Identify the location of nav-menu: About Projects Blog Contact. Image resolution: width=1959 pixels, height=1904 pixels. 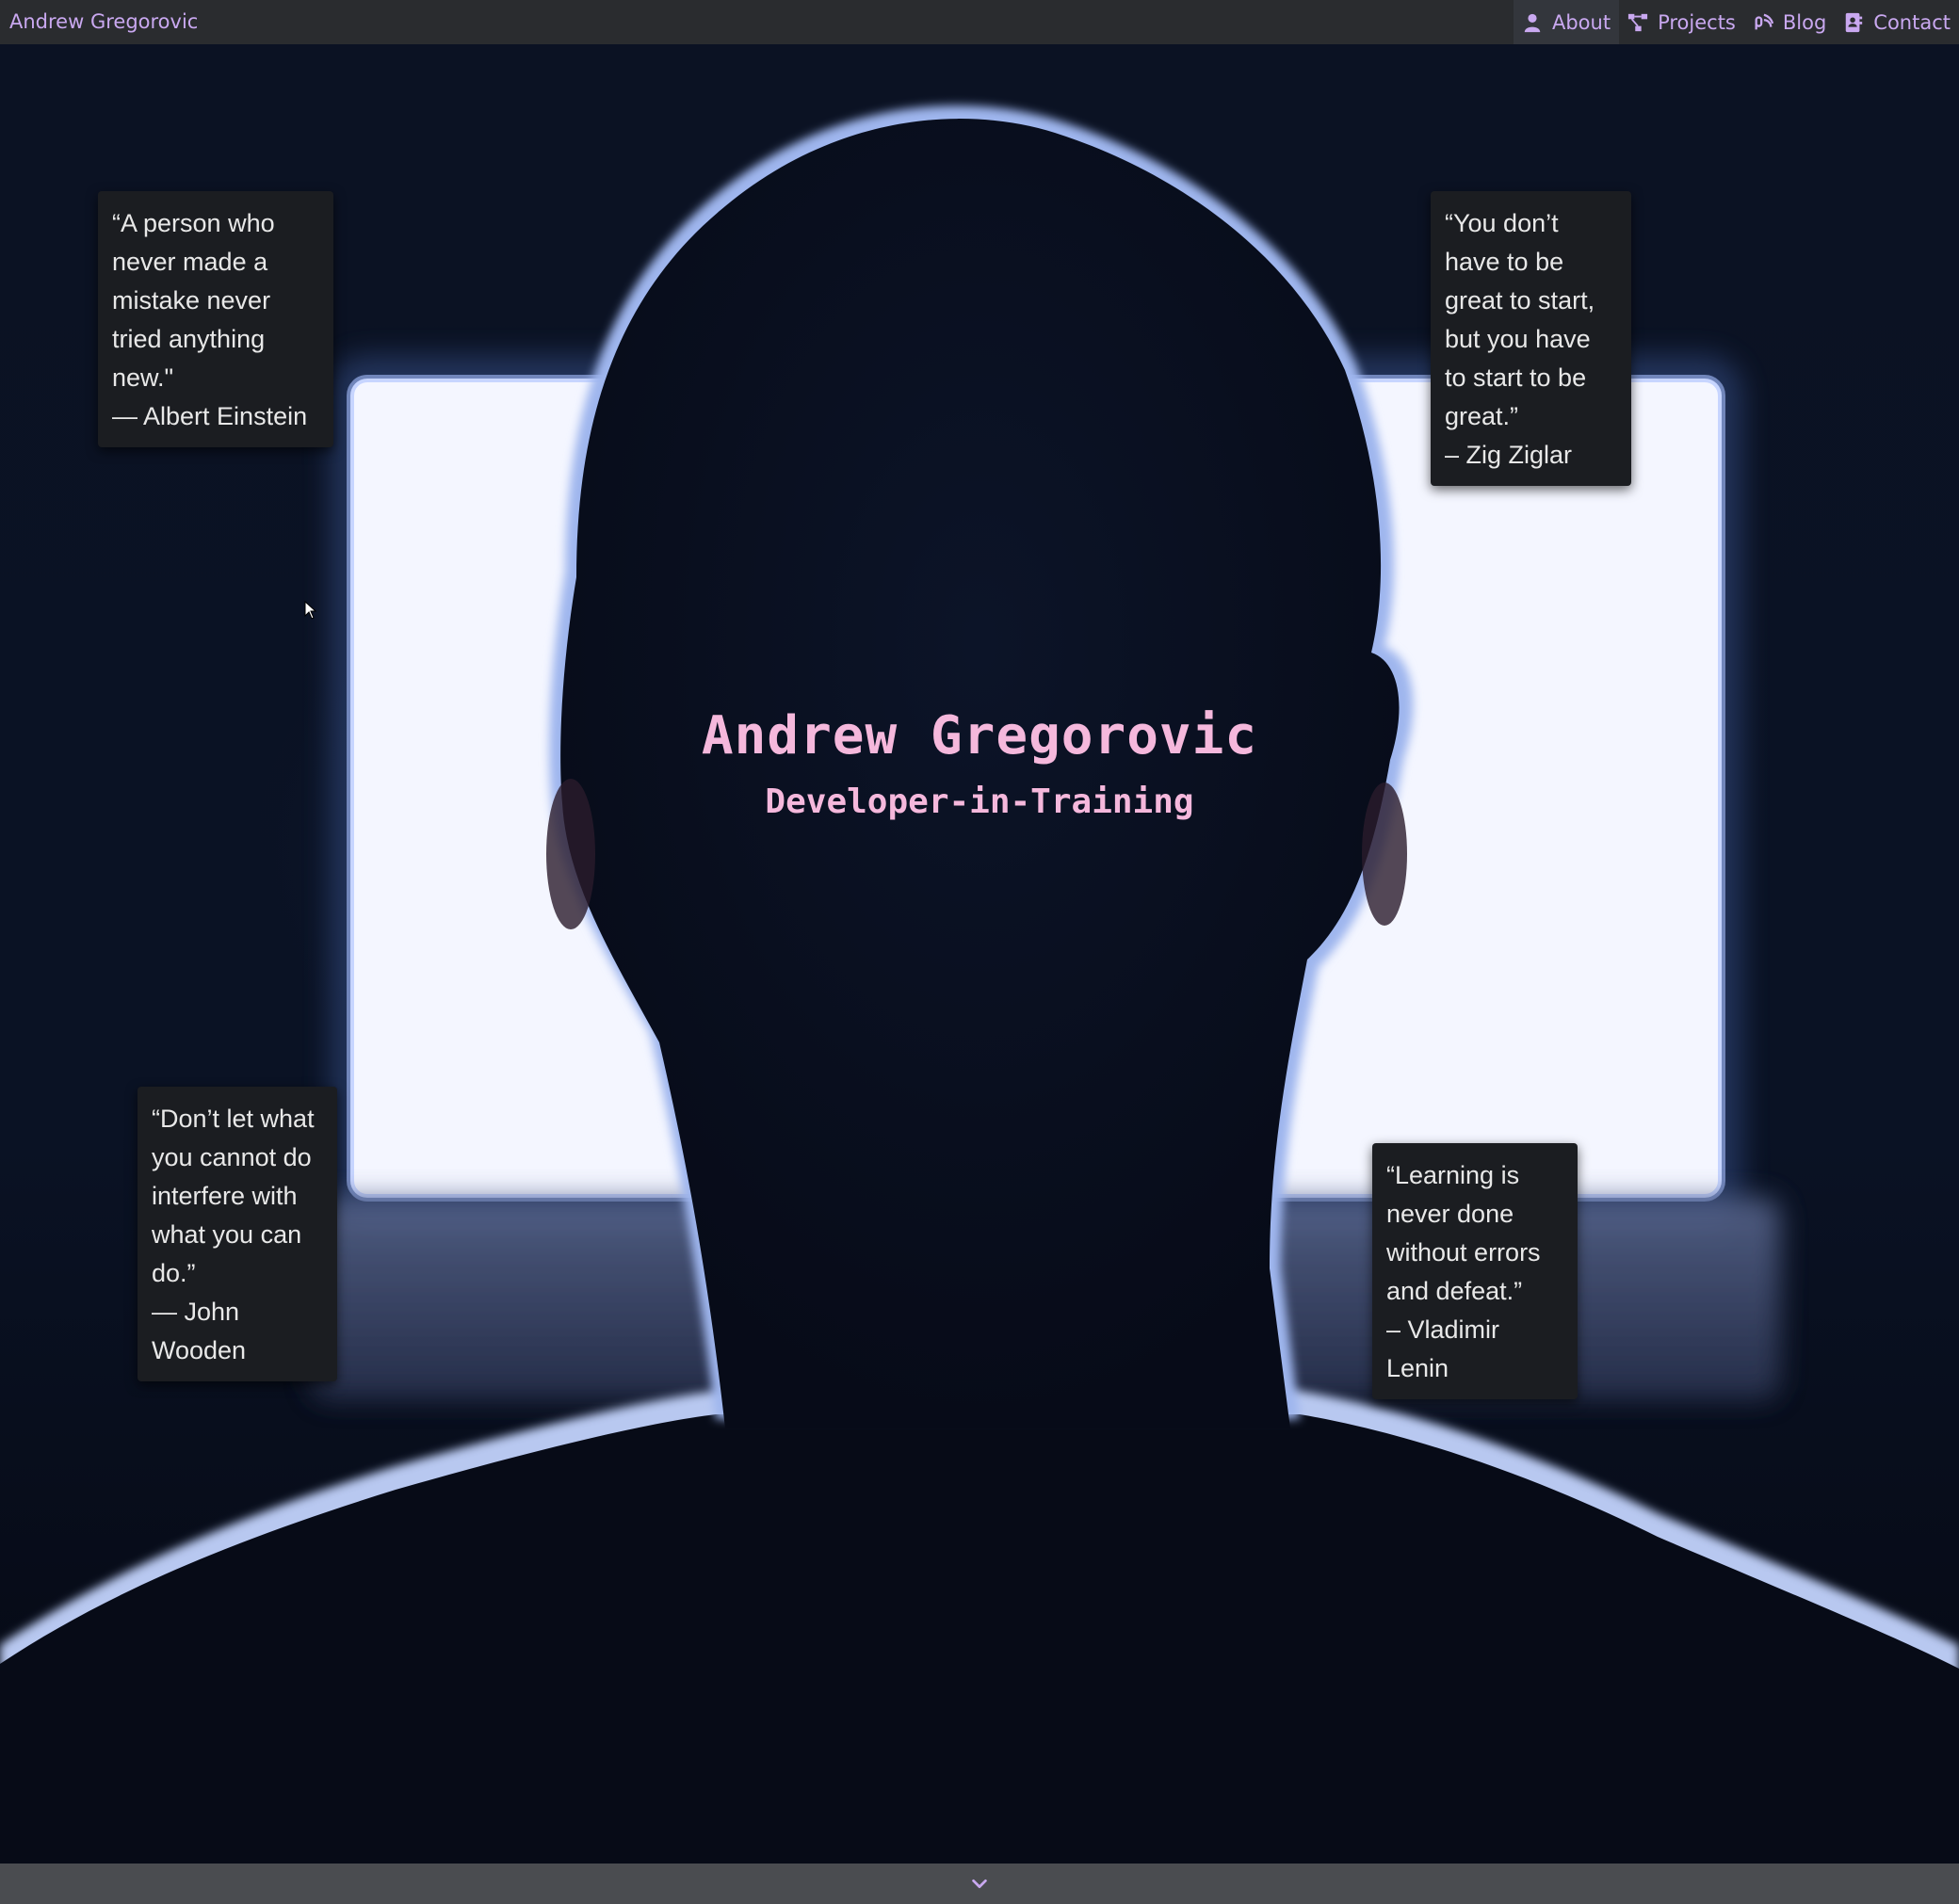
(1736, 22).